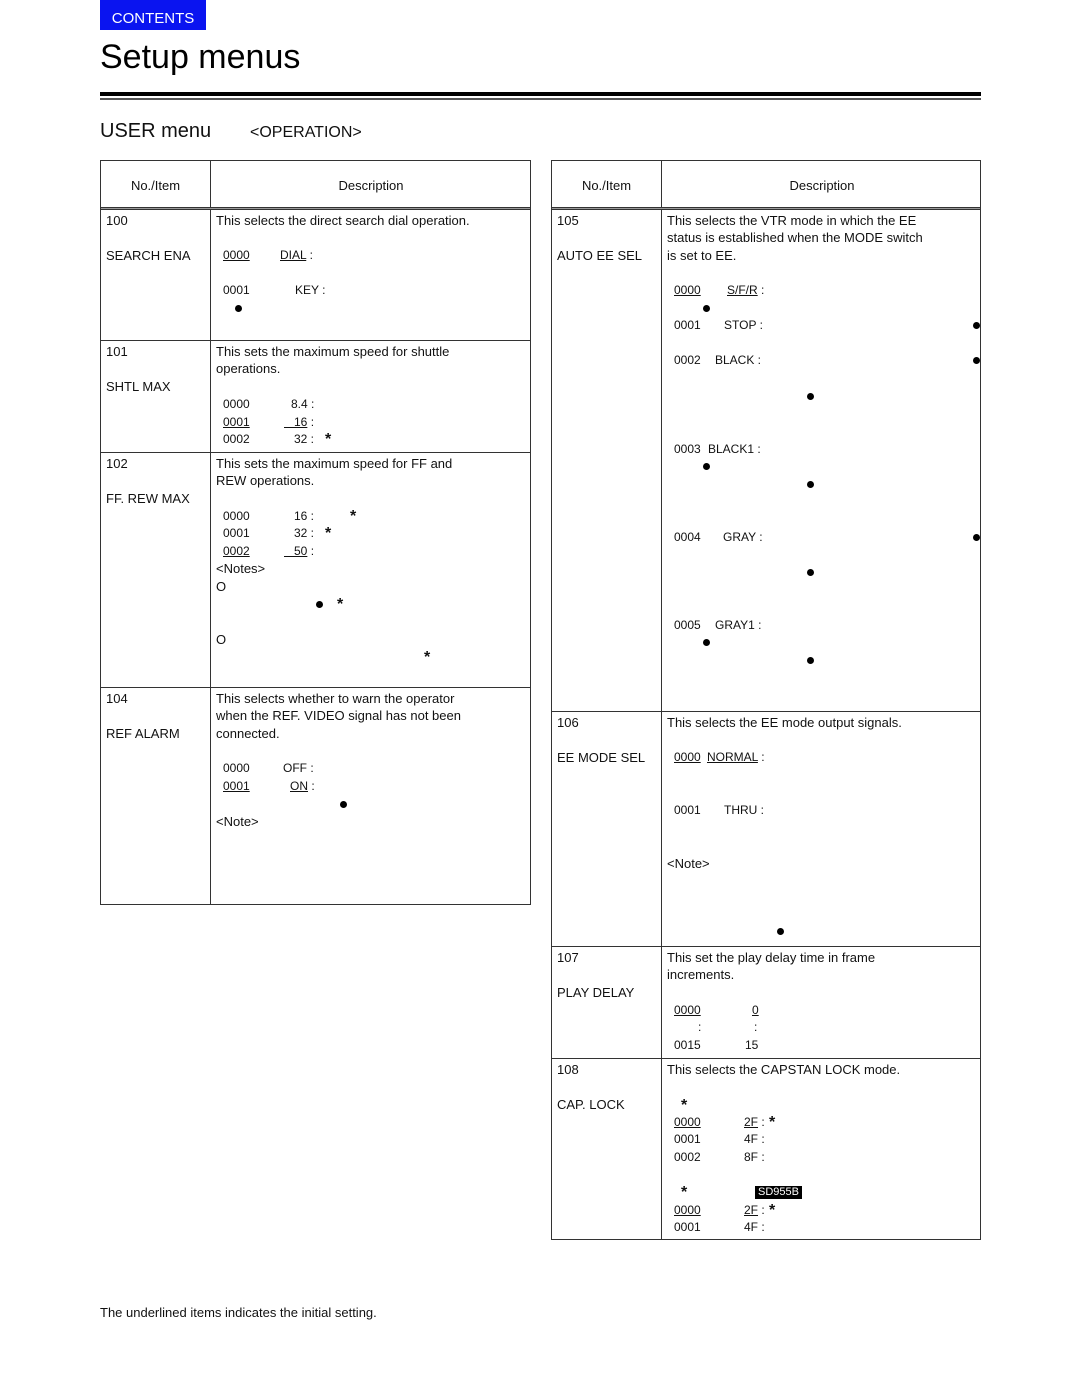  I want to click on row-number: 106, so click(568, 722).